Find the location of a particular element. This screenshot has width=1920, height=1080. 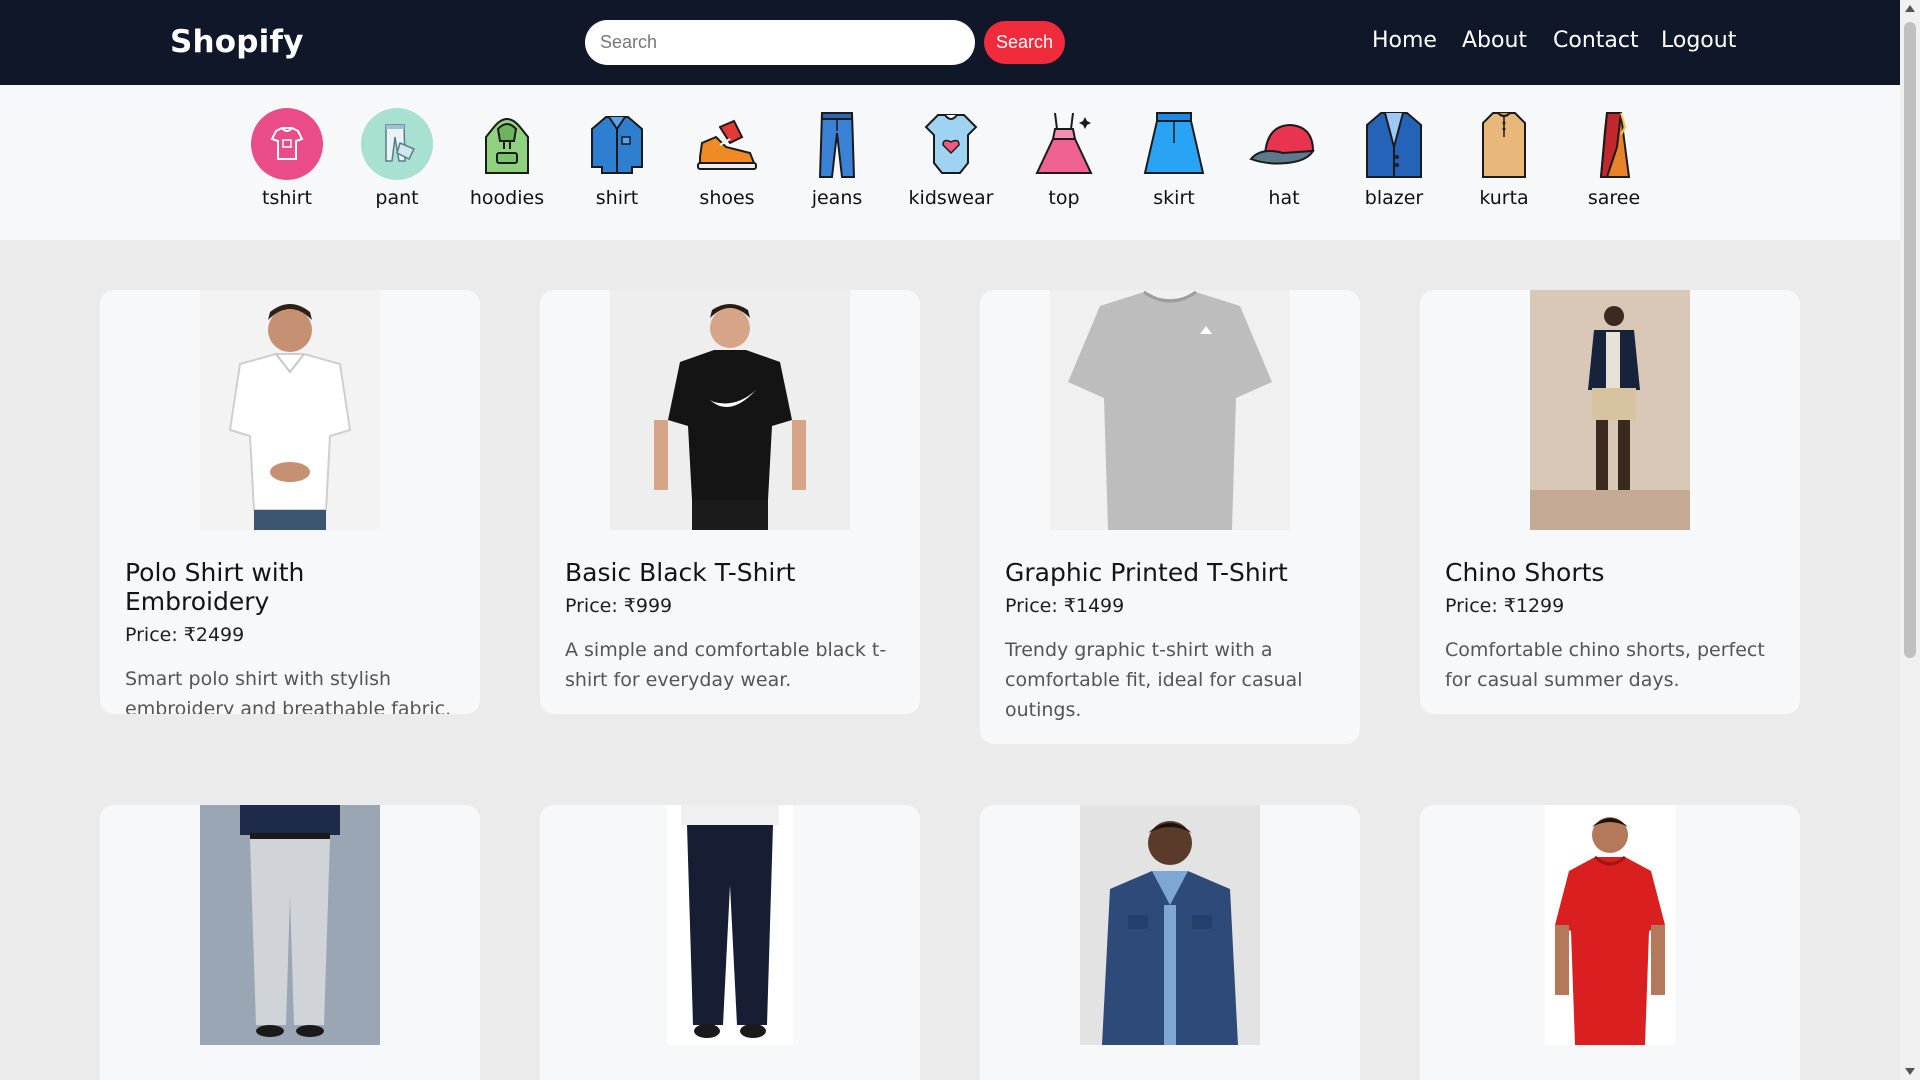

hat-icon is located at coordinates (1282, 144).